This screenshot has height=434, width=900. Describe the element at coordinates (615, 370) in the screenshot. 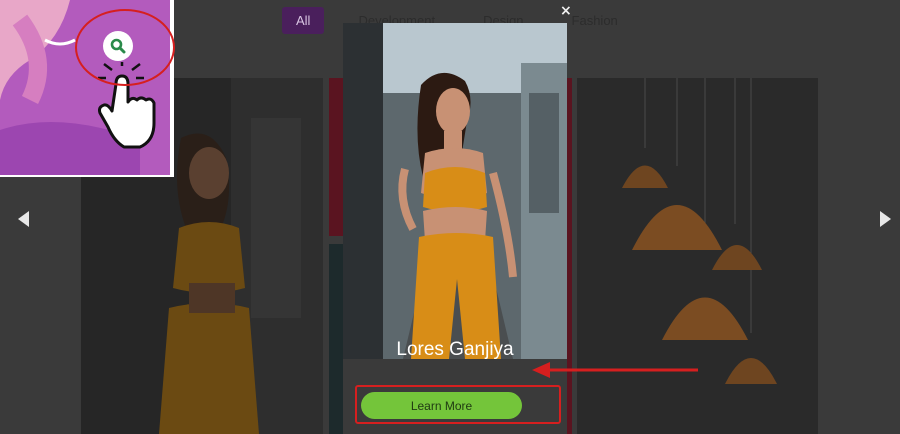

I see `annotation-arrow-icon` at that location.